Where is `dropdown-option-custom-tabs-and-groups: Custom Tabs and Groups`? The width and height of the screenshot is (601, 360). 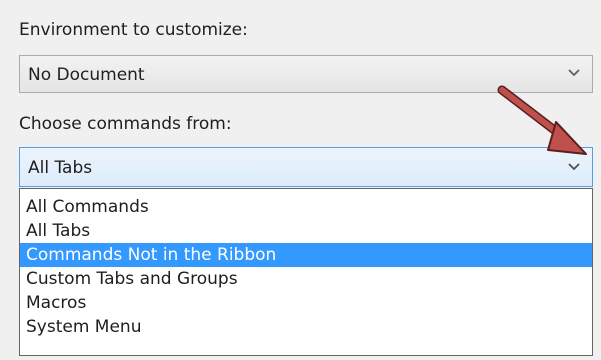 dropdown-option-custom-tabs-and-groups: Custom Tabs and Groups is located at coordinates (306, 279).